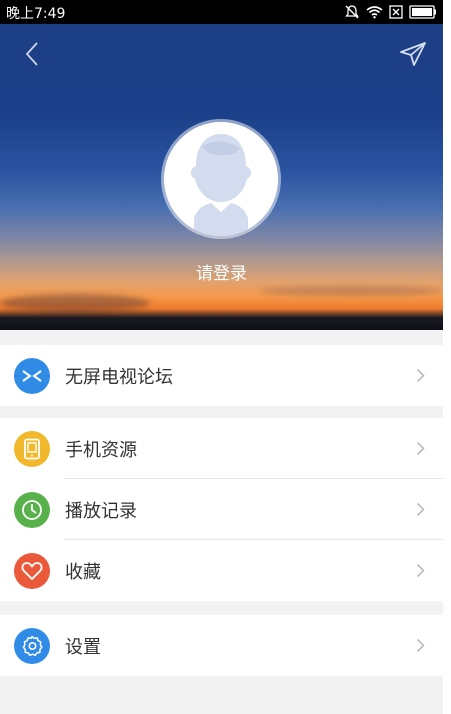 This screenshot has height=714, width=451. Describe the element at coordinates (221, 12) in the screenshot. I see `status-bar: 晚上7:49` at that location.